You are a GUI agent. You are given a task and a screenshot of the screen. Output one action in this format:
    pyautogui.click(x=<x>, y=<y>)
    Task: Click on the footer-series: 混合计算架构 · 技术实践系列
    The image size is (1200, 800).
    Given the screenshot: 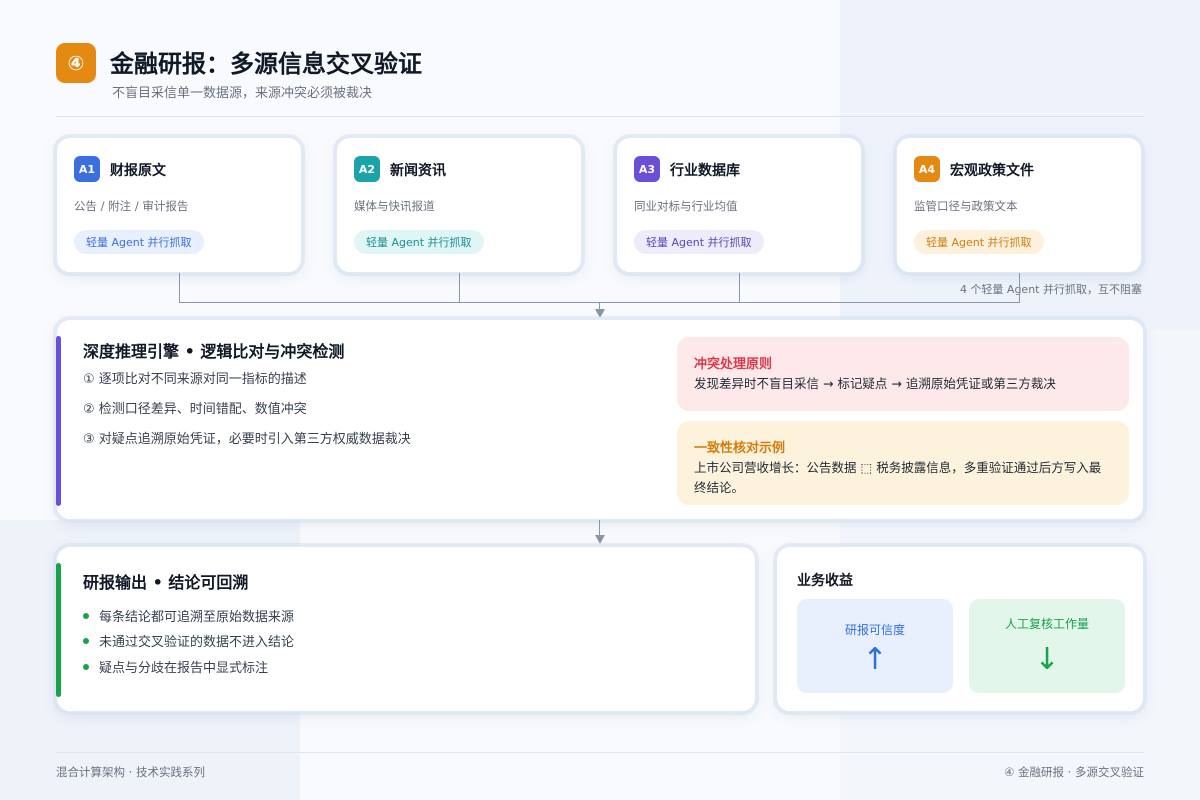 What is the action you would take?
    pyautogui.click(x=130, y=772)
    